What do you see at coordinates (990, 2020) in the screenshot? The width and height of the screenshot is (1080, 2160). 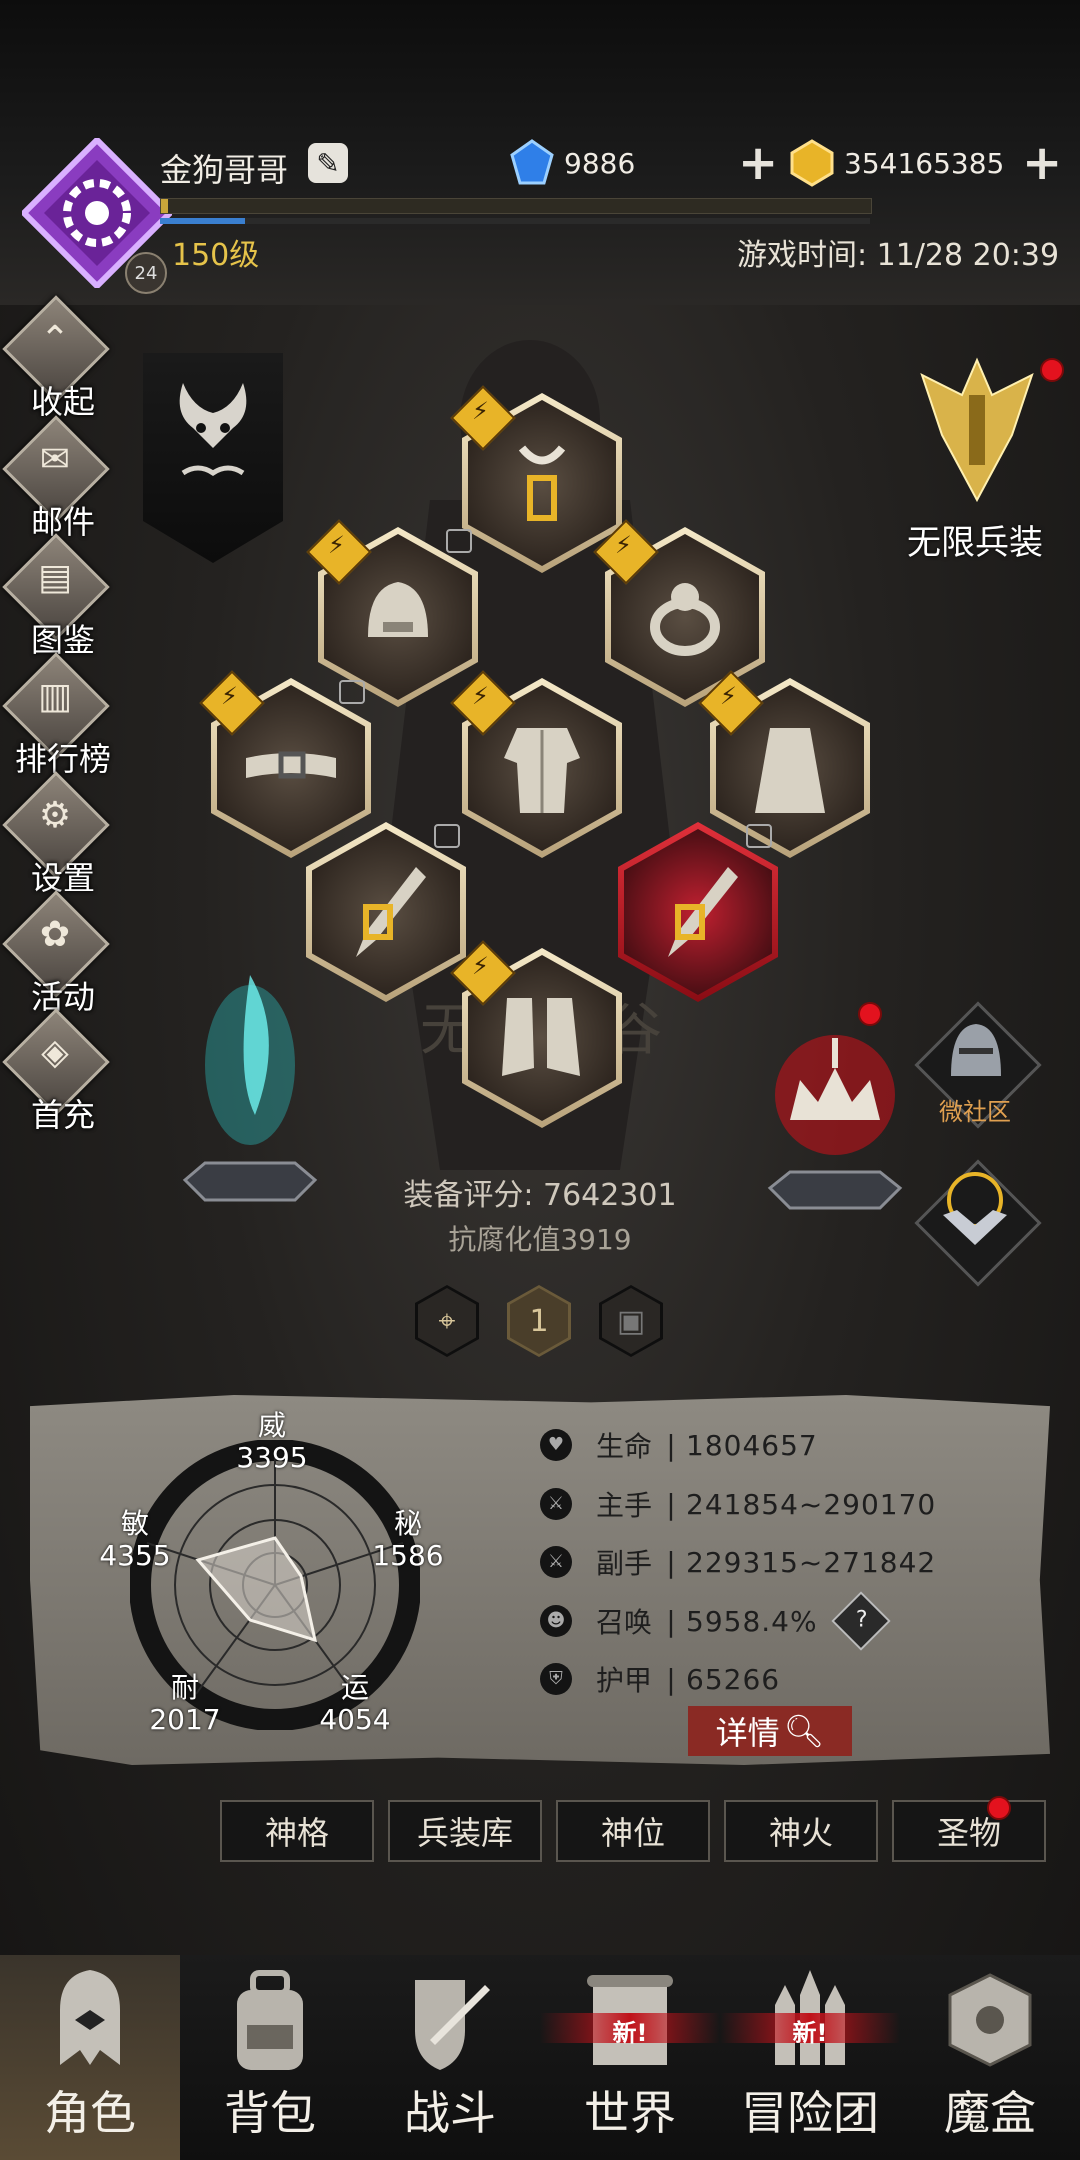 I see `magic-box-icon` at bounding box center [990, 2020].